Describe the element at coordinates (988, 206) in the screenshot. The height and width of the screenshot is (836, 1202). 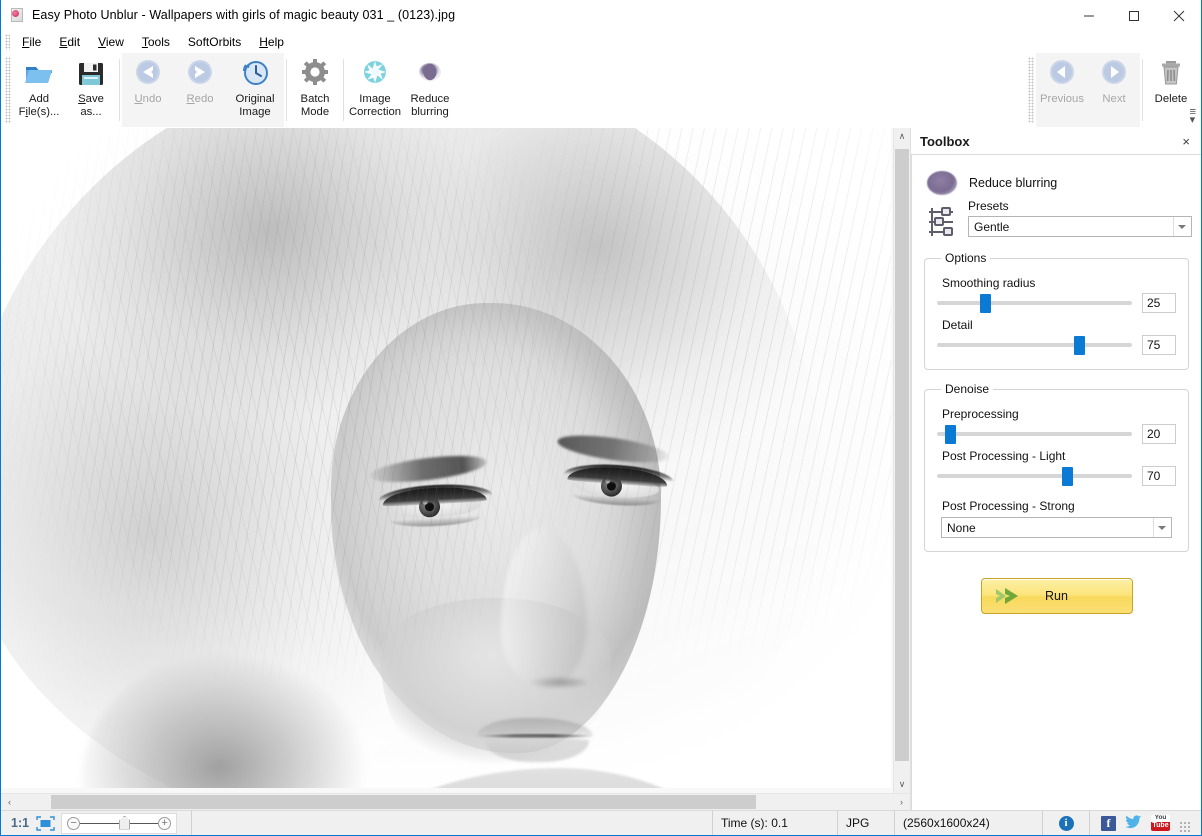
I see `presets-label: Presets` at that location.